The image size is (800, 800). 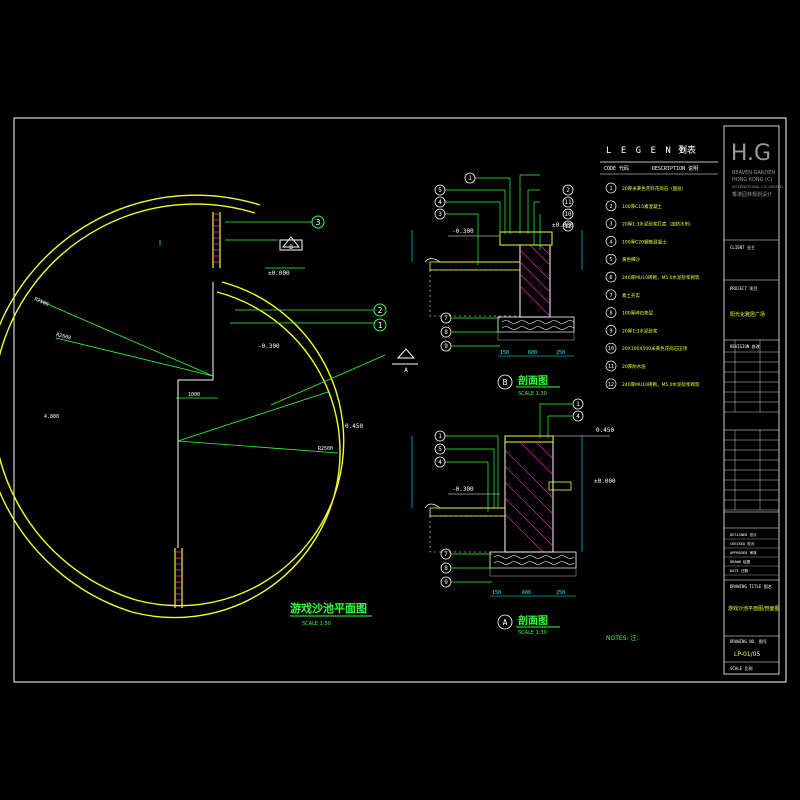 What do you see at coordinates (687, 150) in the screenshot?
I see `legend-title-cn: 列表` at bounding box center [687, 150].